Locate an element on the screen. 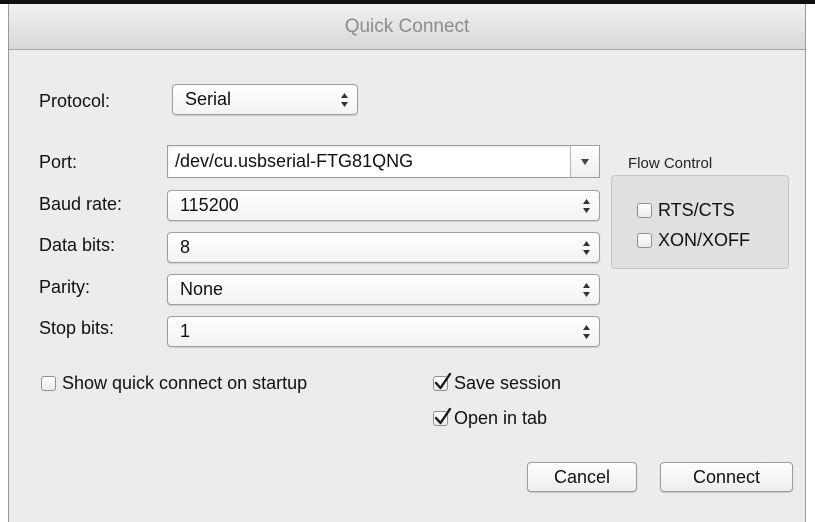  connect-button: Connect is located at coordinates (726, 477).